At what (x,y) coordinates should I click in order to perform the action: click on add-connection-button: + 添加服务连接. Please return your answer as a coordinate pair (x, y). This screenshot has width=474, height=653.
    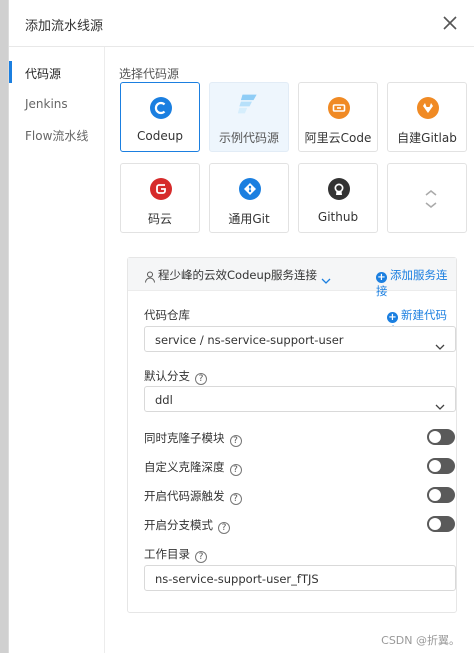
    Looking at the image, I should click on (416, 283).